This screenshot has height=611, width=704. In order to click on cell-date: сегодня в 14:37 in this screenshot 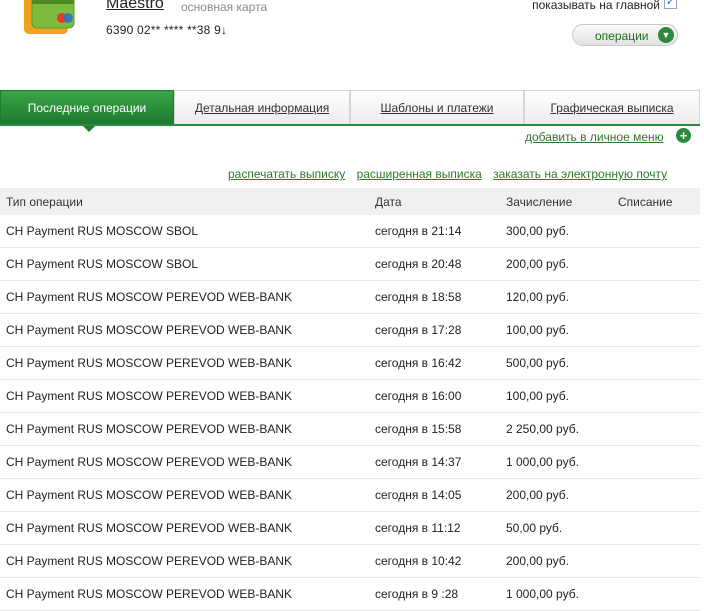, I will do `click(418, 462)`.